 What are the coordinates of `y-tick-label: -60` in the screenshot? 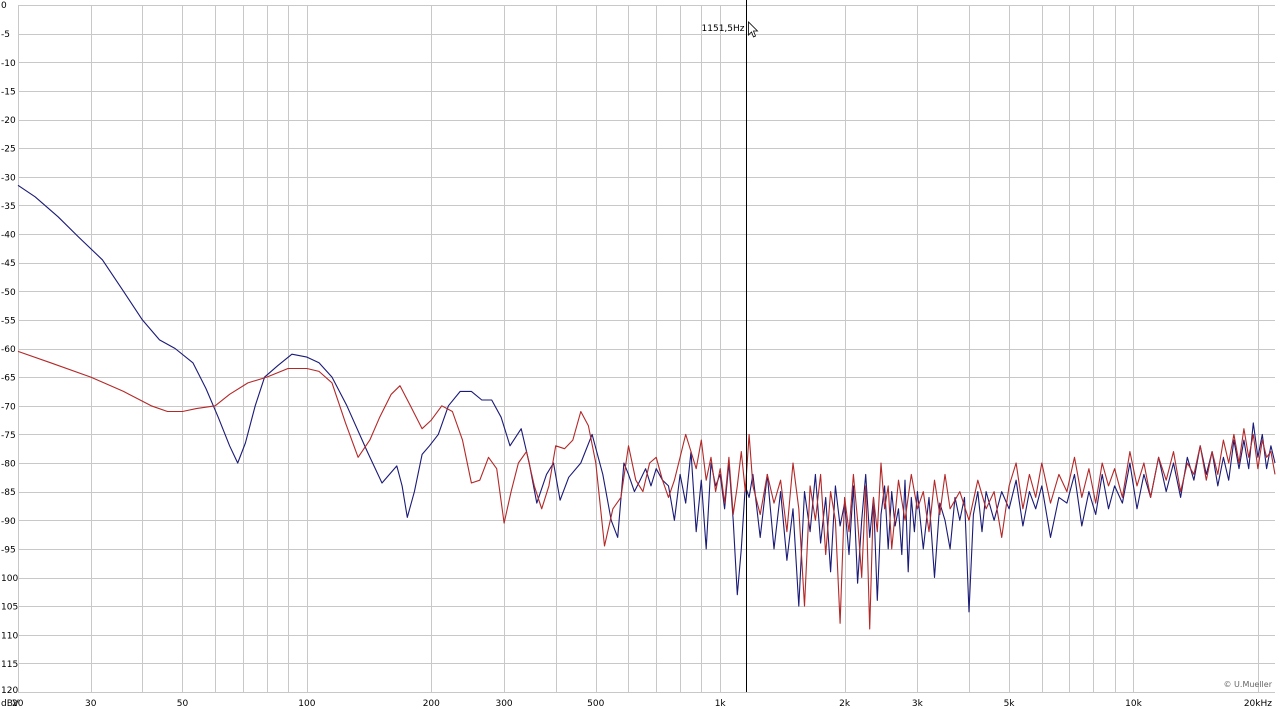 It's located at (8, 350).